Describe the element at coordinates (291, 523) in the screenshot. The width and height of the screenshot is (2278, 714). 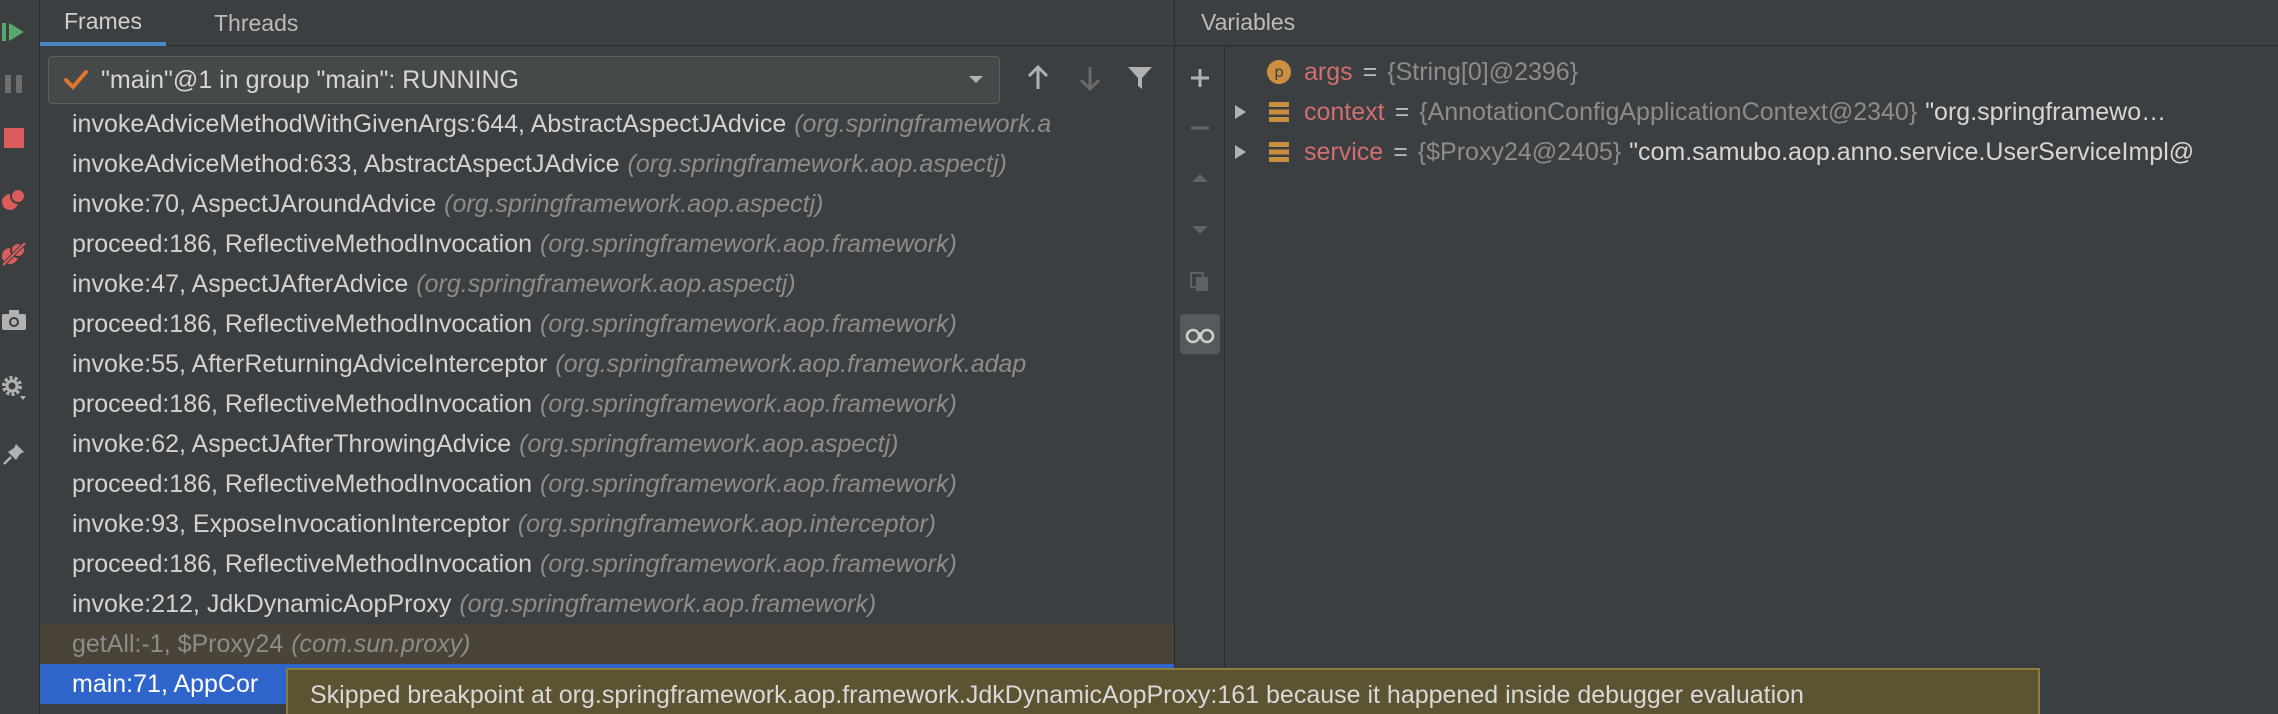
I see `frame-name: invoke:93, ExposeInvocationInterceptor` at that location.